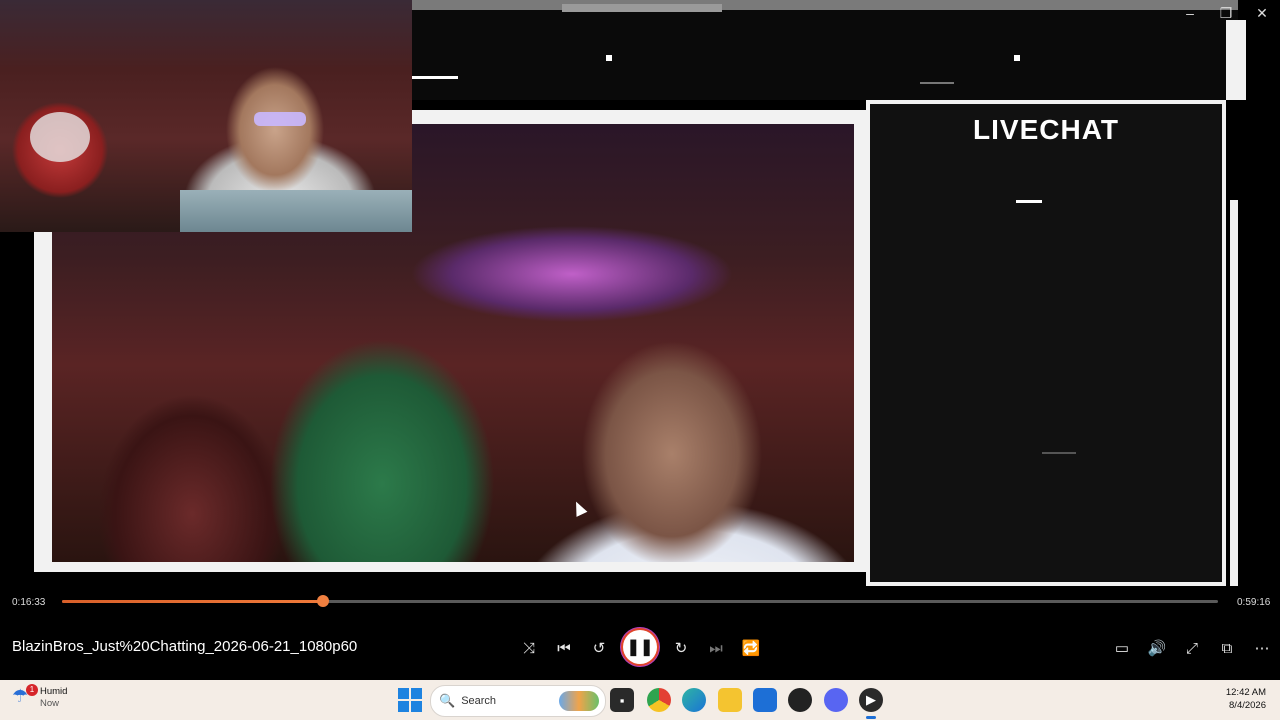 The image size is (1280, 720). I want to click on rewind-10-icon: ↺, so click(599, 648).